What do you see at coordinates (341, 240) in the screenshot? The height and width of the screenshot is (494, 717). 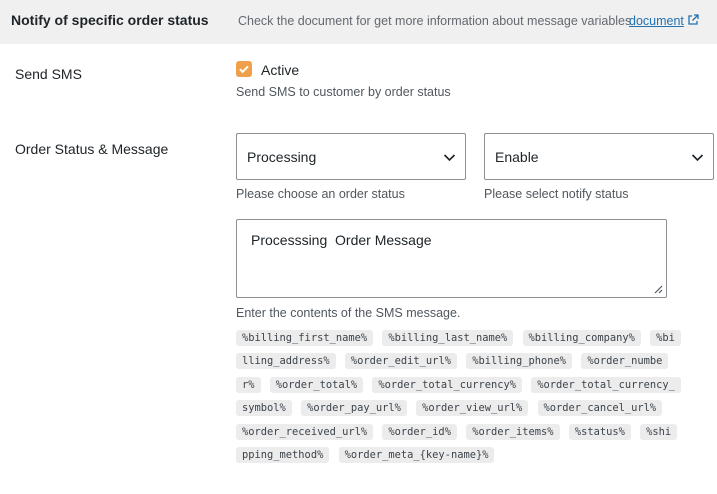 I see `sms-message-value: Processsing Order Message` at bounding box center [341, 240].